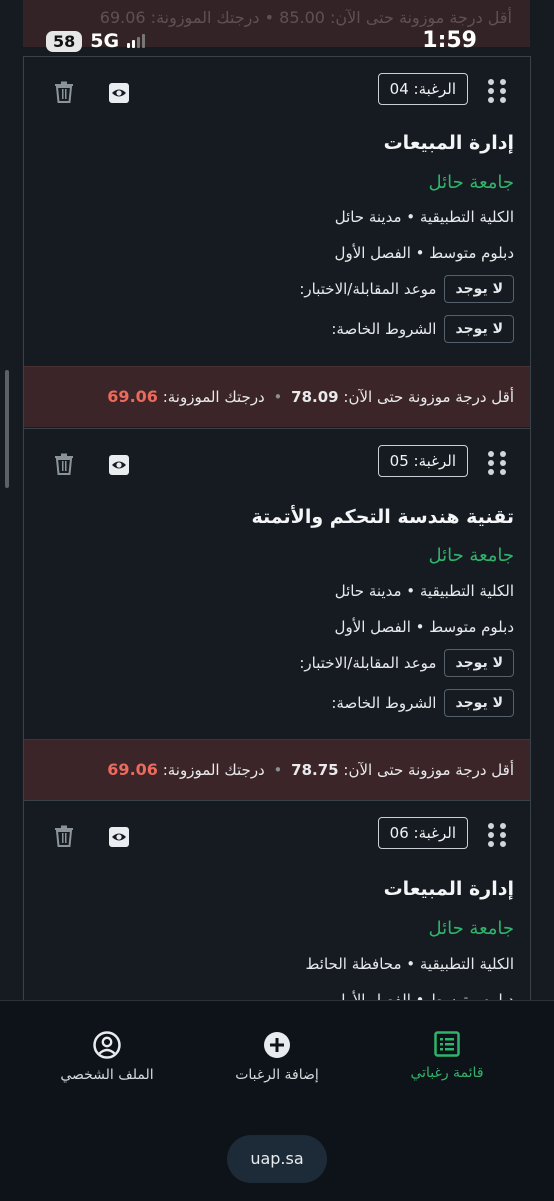  Describe the element at coordinates (107, 1045) in the screenshot. I see `user-circle-icon` at that location.